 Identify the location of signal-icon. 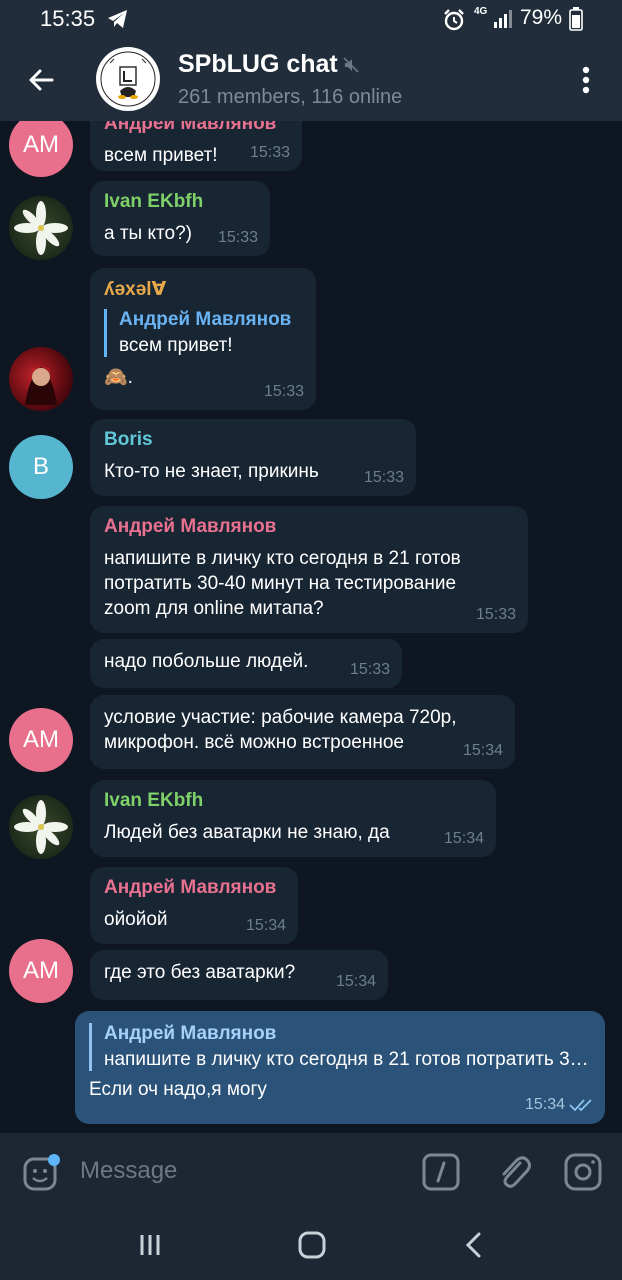
(503, 19).